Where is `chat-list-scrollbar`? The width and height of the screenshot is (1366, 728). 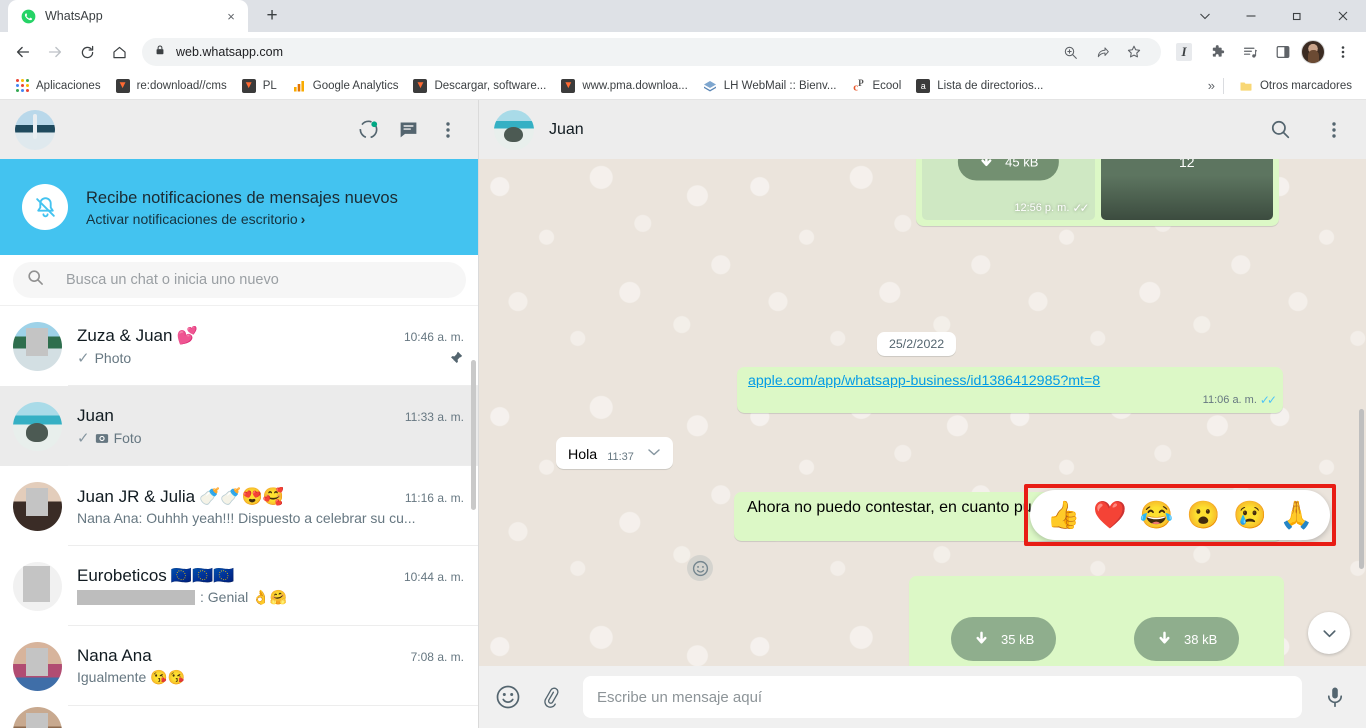
chat-list-scrollbar is located at coordinates (473, 435).